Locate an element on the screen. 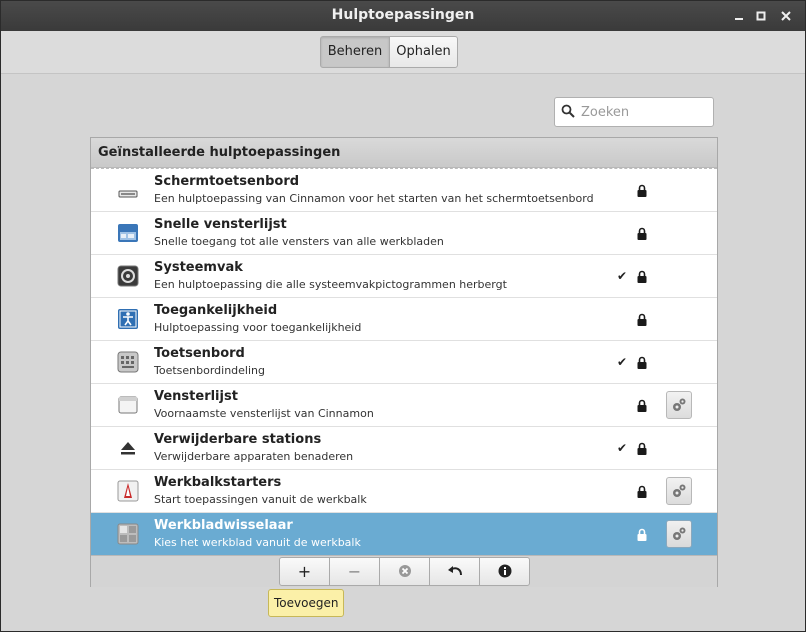  applet-description: Start toepassingen vanuit de werkbalk is located at coordinates (260, 499).